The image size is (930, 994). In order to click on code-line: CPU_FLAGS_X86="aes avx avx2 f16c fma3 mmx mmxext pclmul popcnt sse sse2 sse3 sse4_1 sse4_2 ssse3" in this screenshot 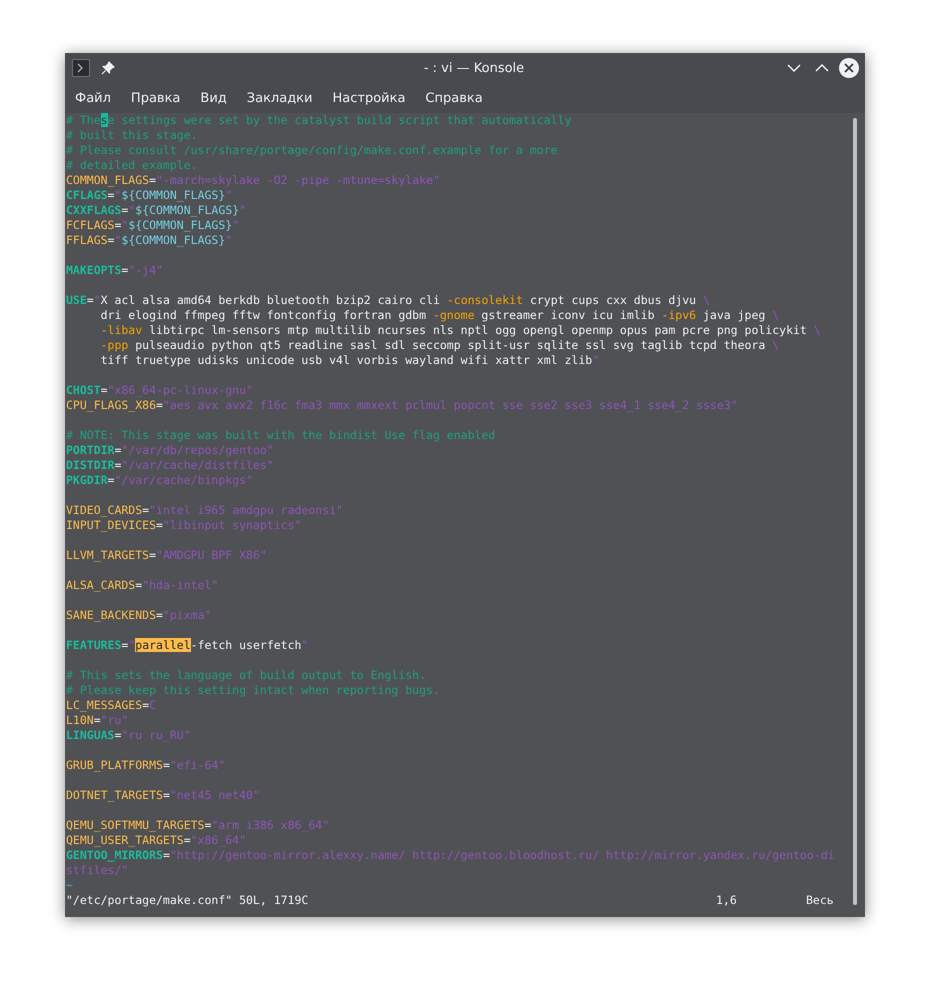, I will do `click(402, 405)`.